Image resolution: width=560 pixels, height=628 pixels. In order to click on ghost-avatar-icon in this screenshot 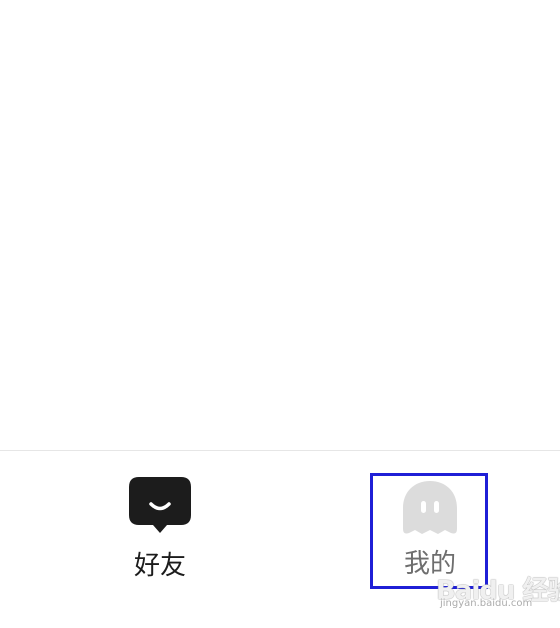, I will do `click(430, 510)`.